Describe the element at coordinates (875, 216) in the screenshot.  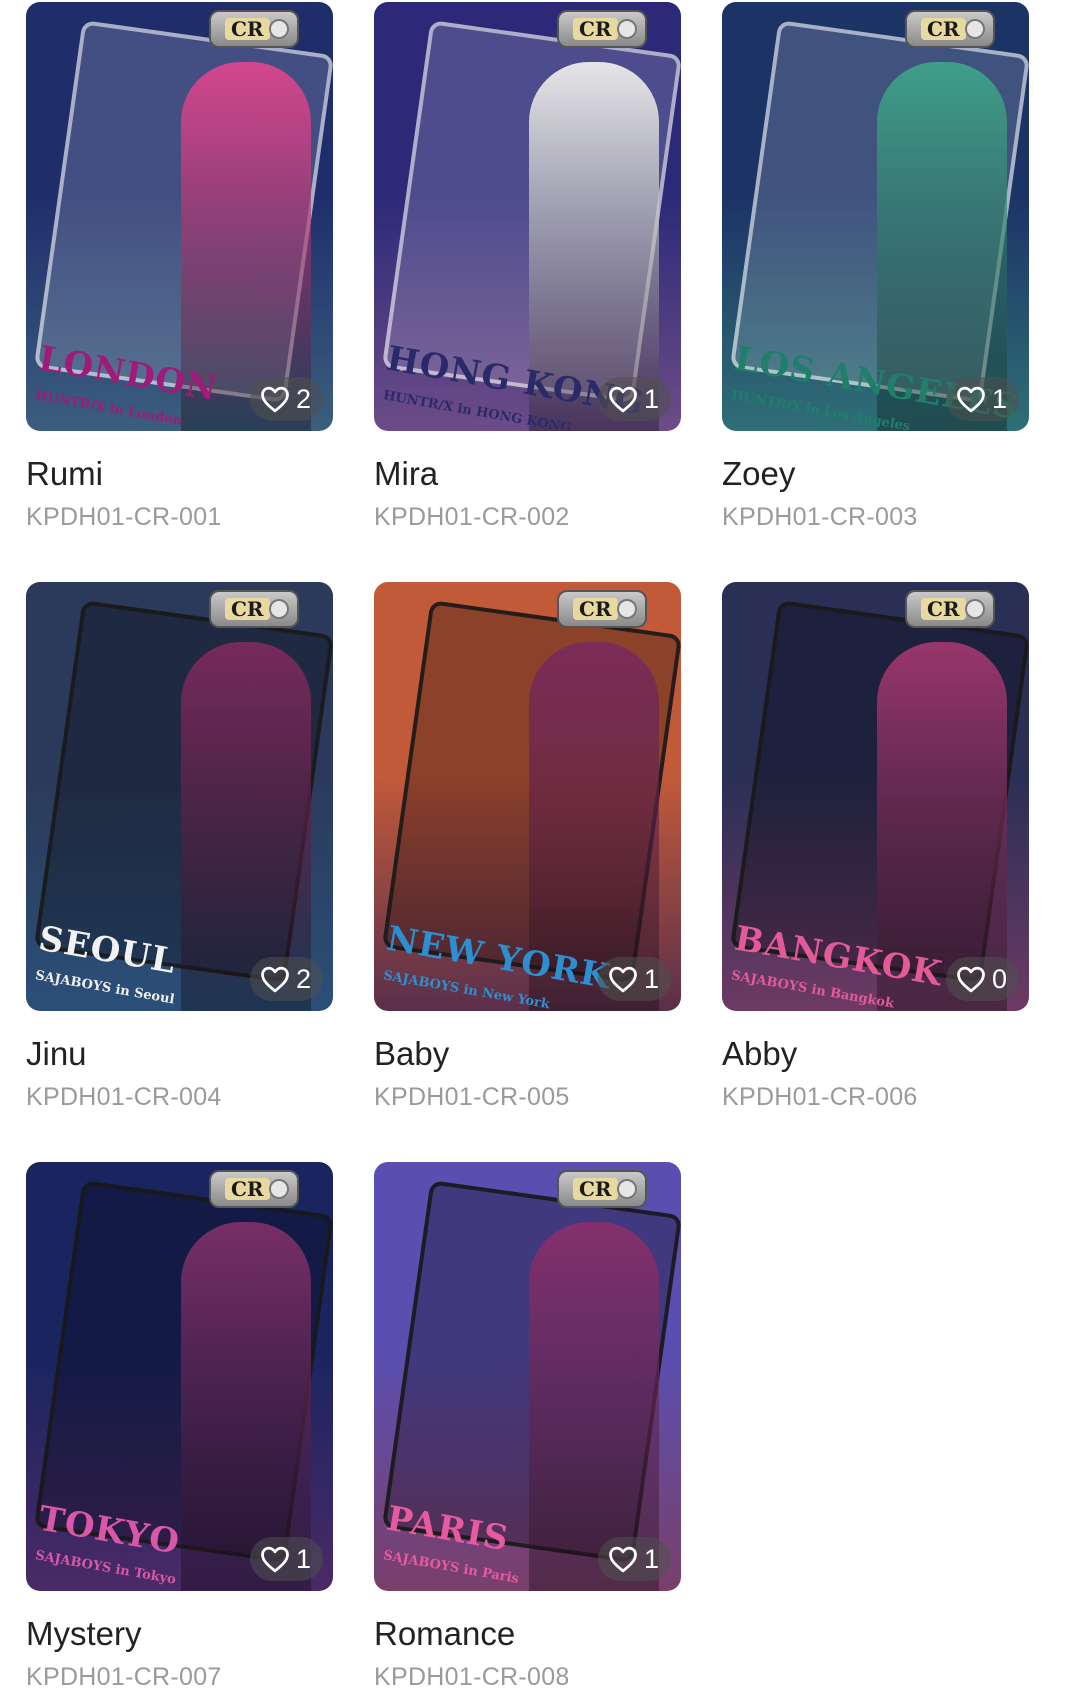
I see `card-image: CR LOS ANGELES HUNTR/X in Los Angeles 1` at that location.